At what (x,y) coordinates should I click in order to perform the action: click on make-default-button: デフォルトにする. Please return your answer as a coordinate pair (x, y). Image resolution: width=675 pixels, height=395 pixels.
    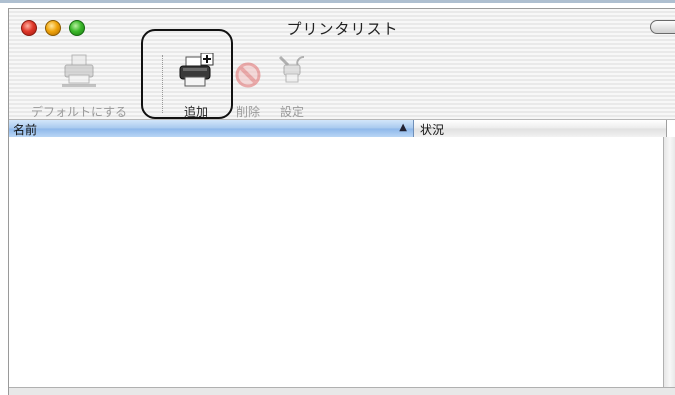
    Looking at the image, I should click on (79, 82).